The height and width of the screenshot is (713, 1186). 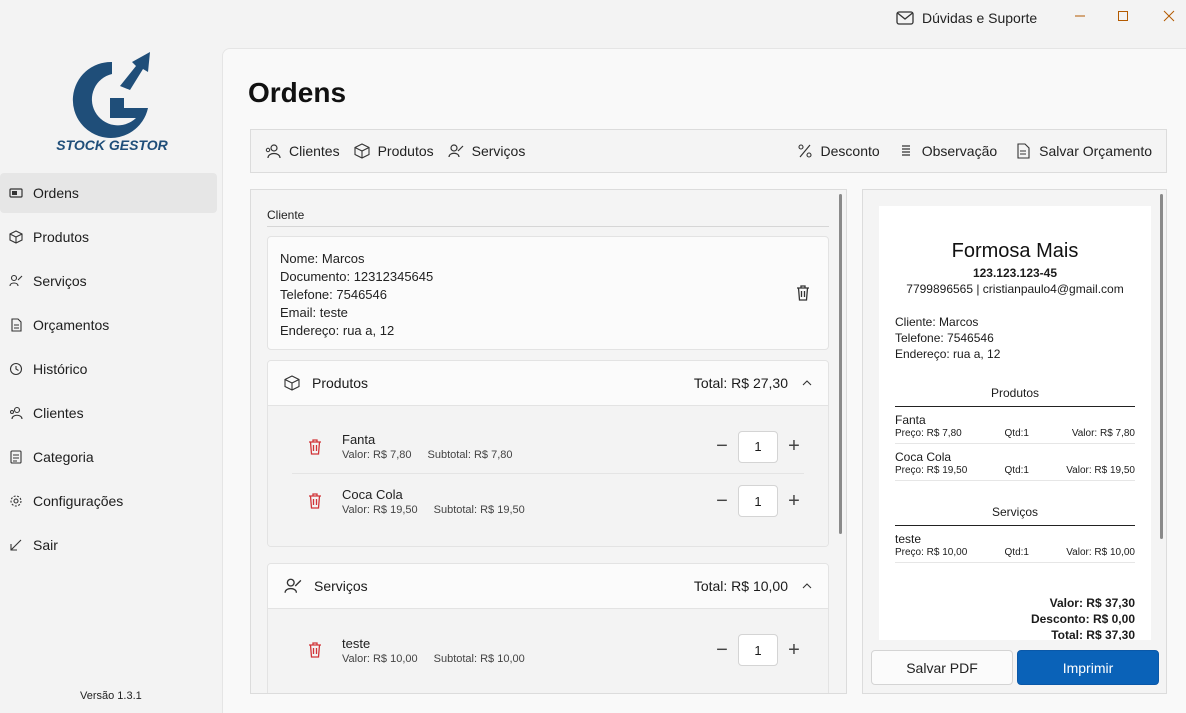 What do you see at coordinates (959, 151) in the screenshot?
I see `observation-label: Observação` at bounding box center [959, 151].